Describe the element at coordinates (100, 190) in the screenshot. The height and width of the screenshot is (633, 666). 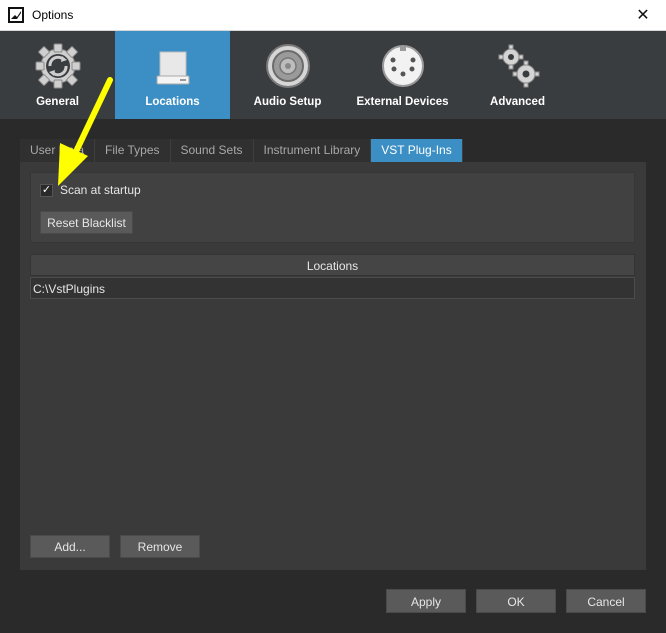
I see `scan-at-startup-label: Scan at startup` at that location.